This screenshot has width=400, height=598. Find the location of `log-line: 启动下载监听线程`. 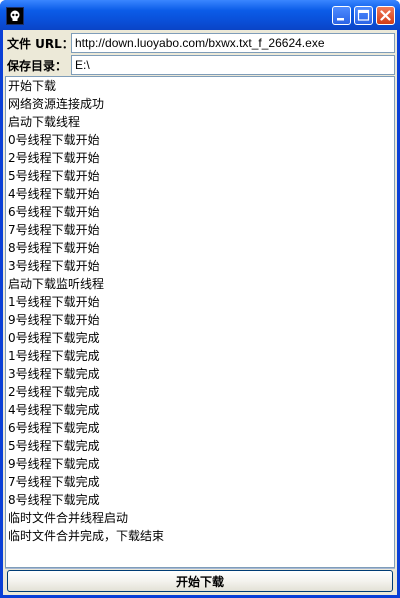

log-line: 启动下载监听线程 is located at coordinates (56, 284).